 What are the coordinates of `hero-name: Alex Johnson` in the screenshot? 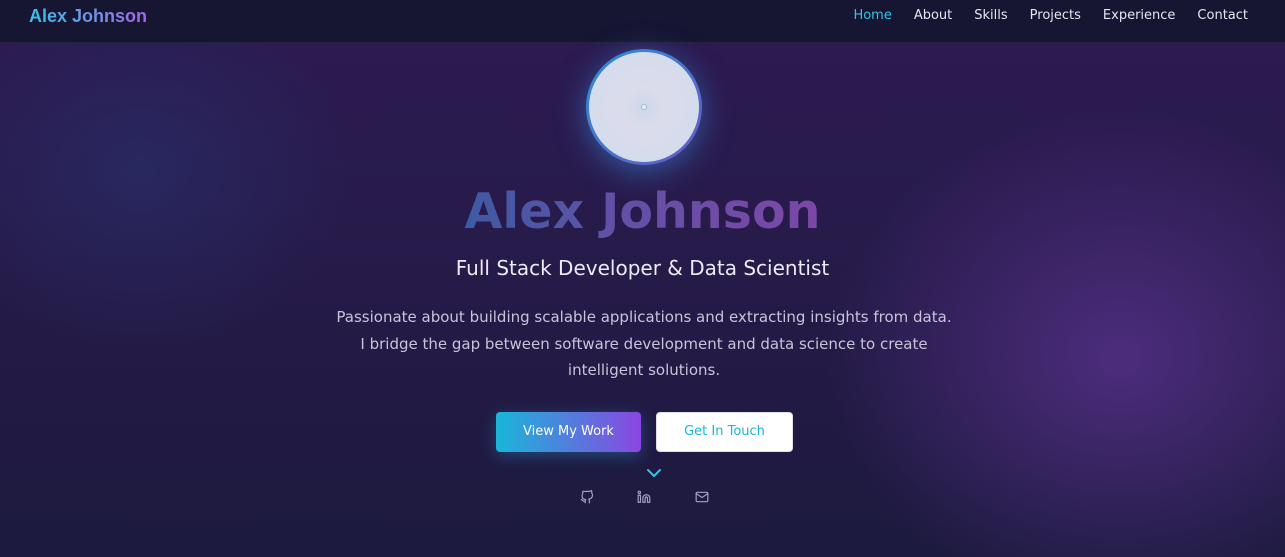 It's located at (642, 212).